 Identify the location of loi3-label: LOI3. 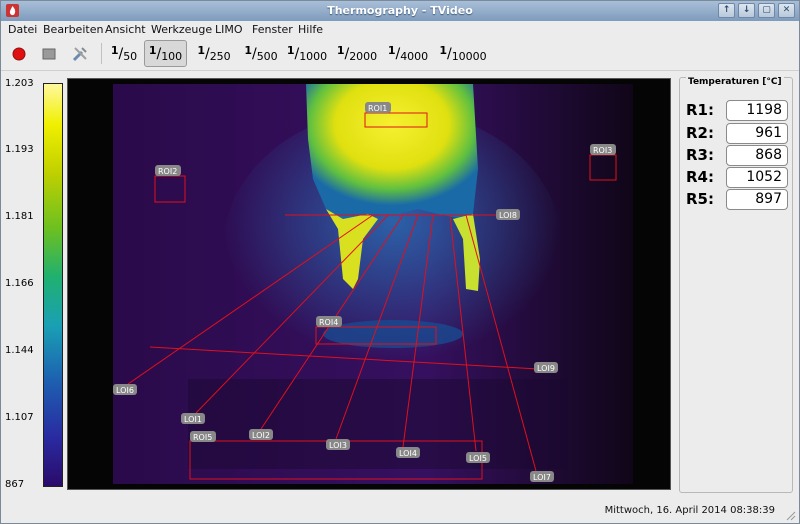
(338, 445).